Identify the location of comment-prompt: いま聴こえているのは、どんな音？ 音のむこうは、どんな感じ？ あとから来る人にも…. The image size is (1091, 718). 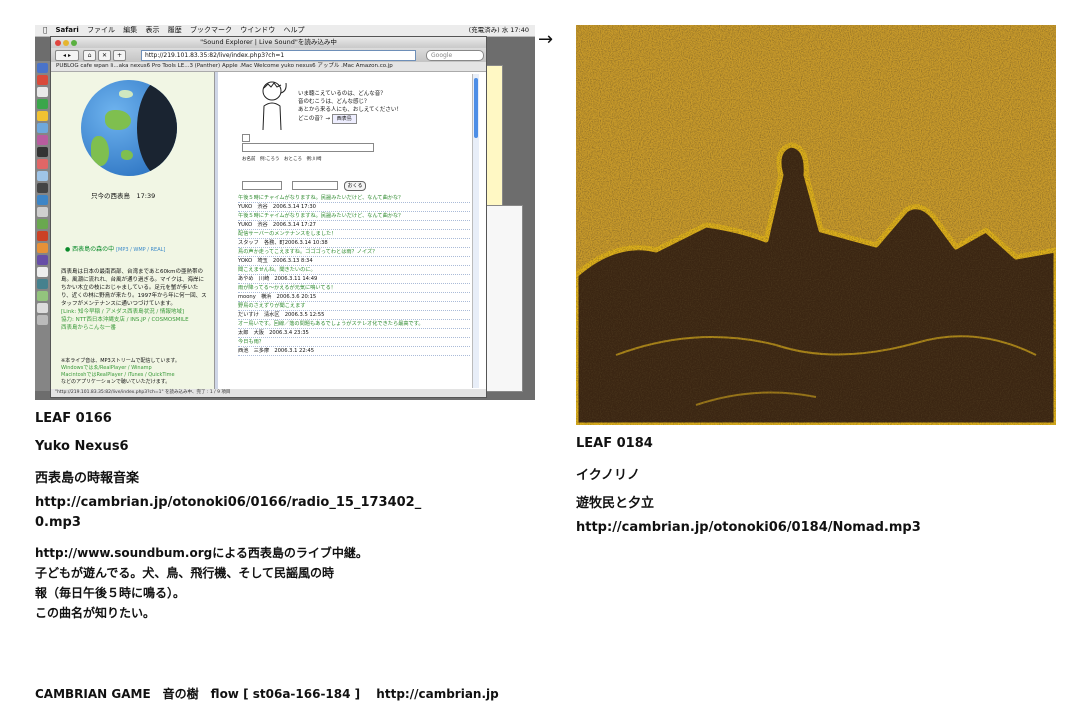
(350, 107).